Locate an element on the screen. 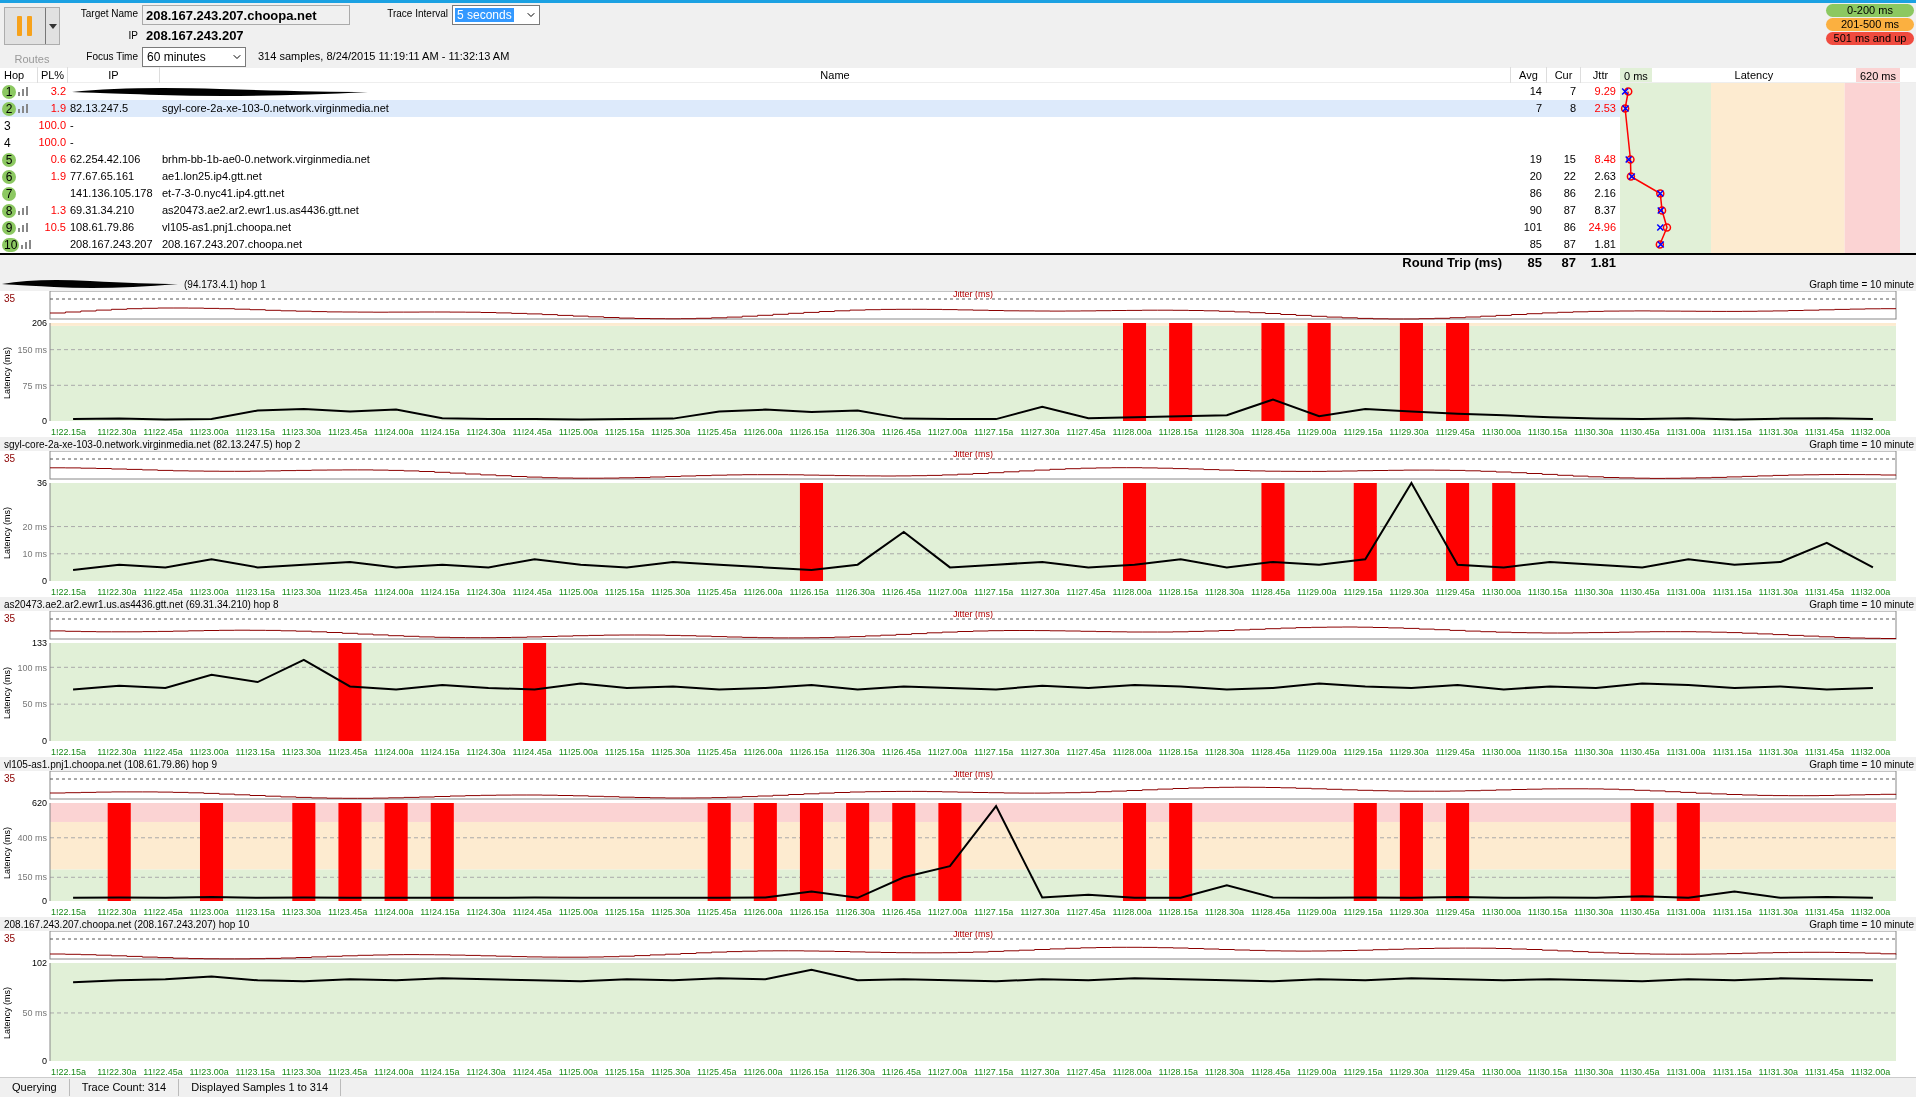 Image resolution: width=1916 pixels, height=1099 pixels. axis-tick-label: 11!23.00a is located at coordinates (209, 592).